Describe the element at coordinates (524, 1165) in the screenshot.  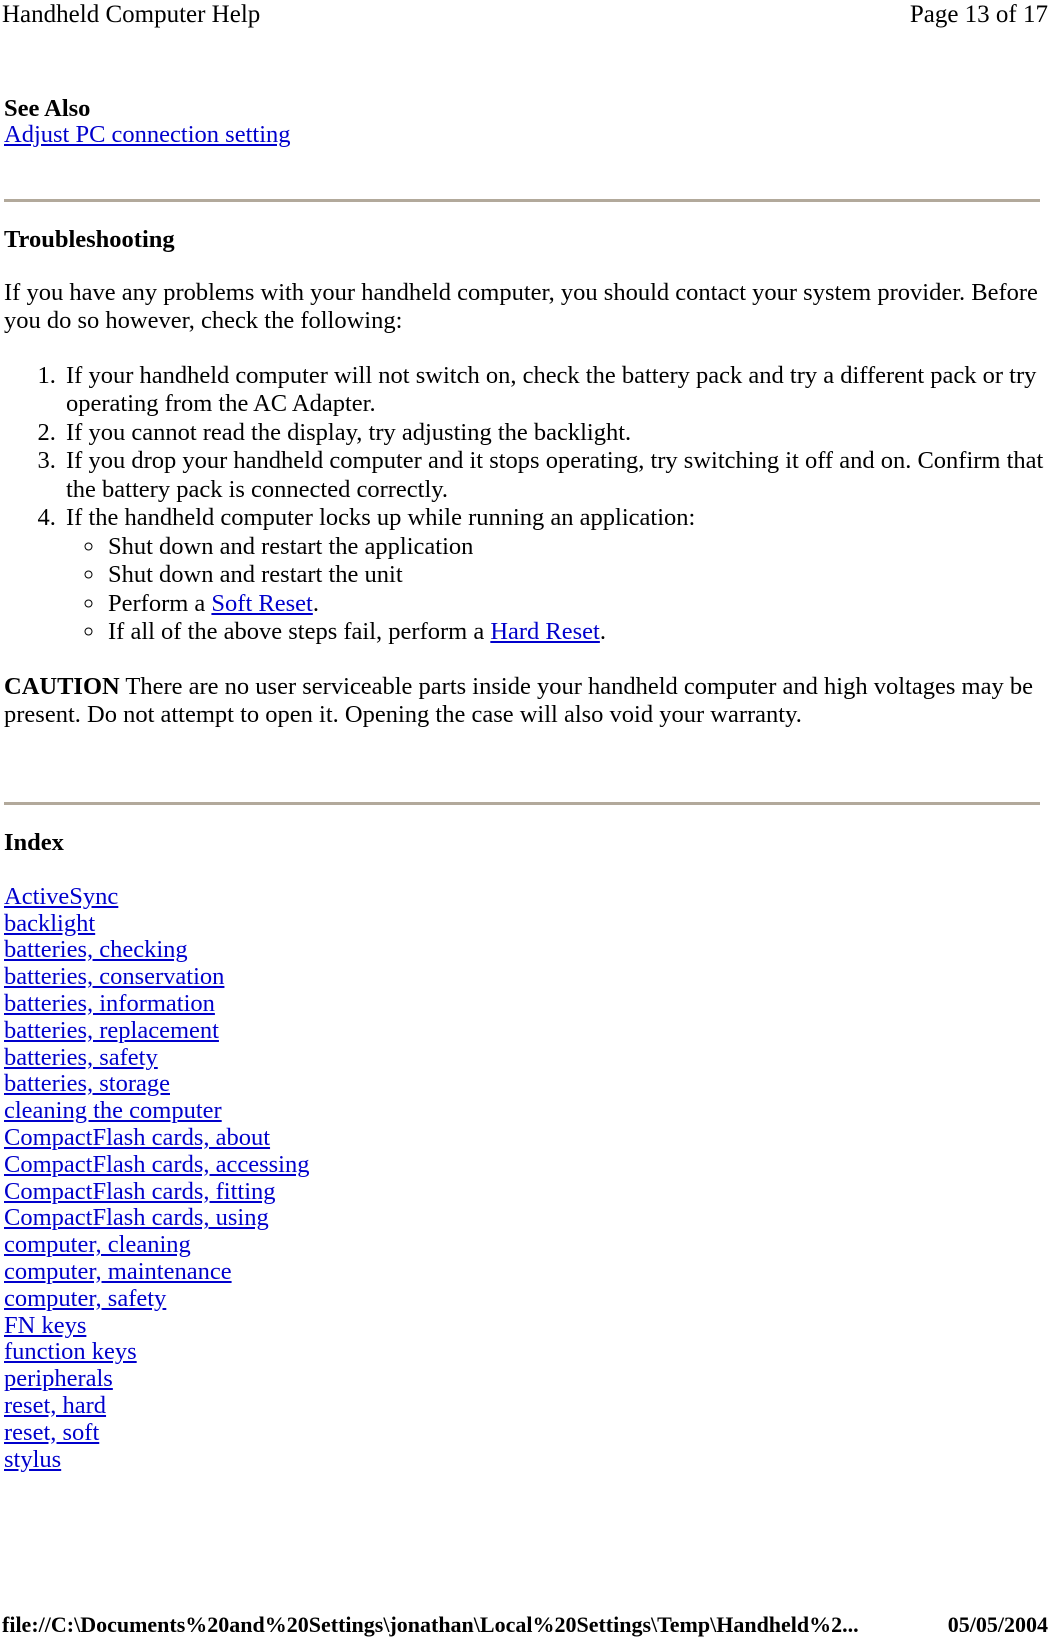
I see `list-item: CompactFlash cards, accessing` at that location.